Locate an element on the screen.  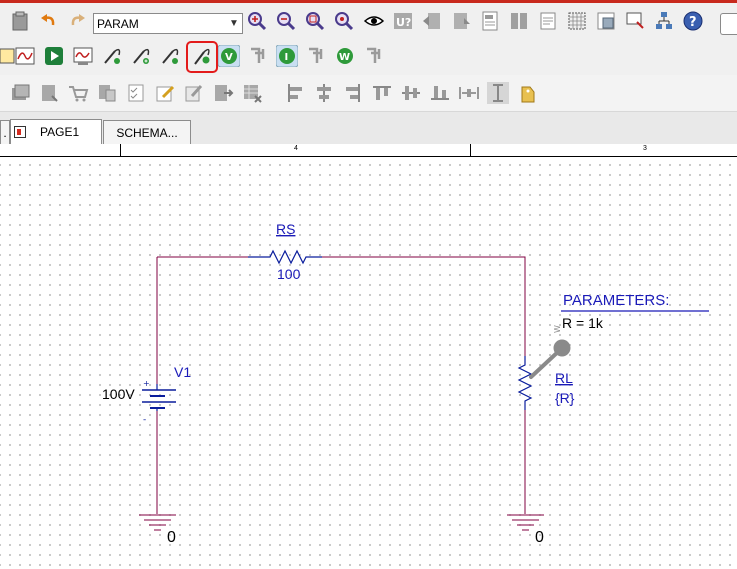
minus-sign: - is located at coordinates (144, 420).